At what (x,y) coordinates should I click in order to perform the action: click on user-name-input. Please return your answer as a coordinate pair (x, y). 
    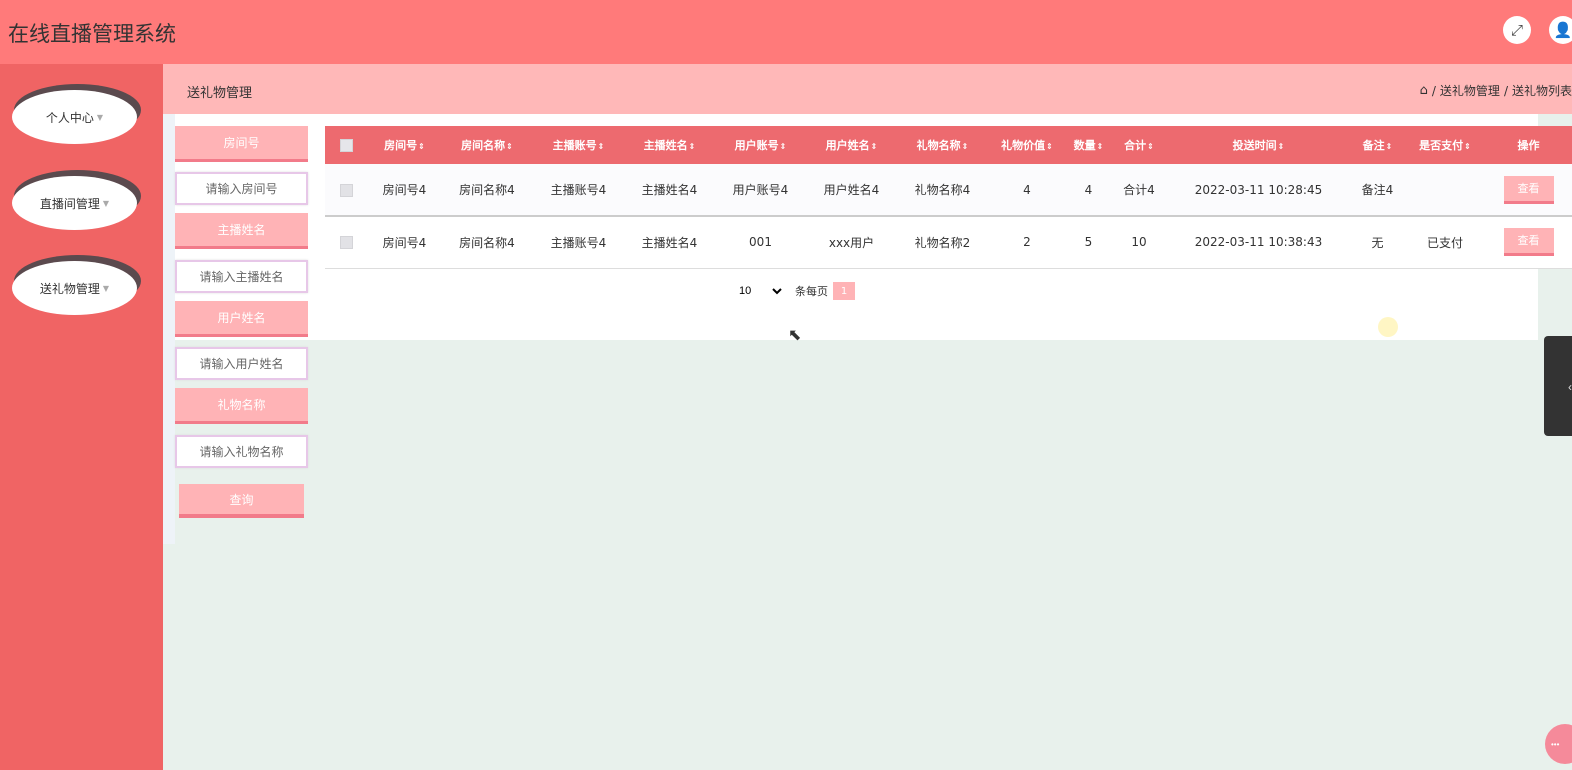
    Looking at the image, I should click on (241, 363).